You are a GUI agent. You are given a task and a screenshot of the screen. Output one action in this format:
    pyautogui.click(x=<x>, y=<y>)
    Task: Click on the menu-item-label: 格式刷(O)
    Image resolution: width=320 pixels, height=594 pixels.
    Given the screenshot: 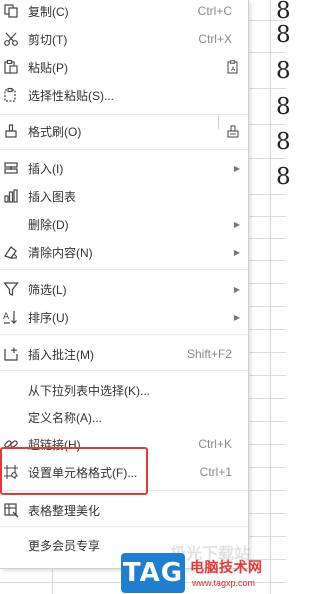 What is the action you would take?
    pyautogui.click(x=55, y=131)
    